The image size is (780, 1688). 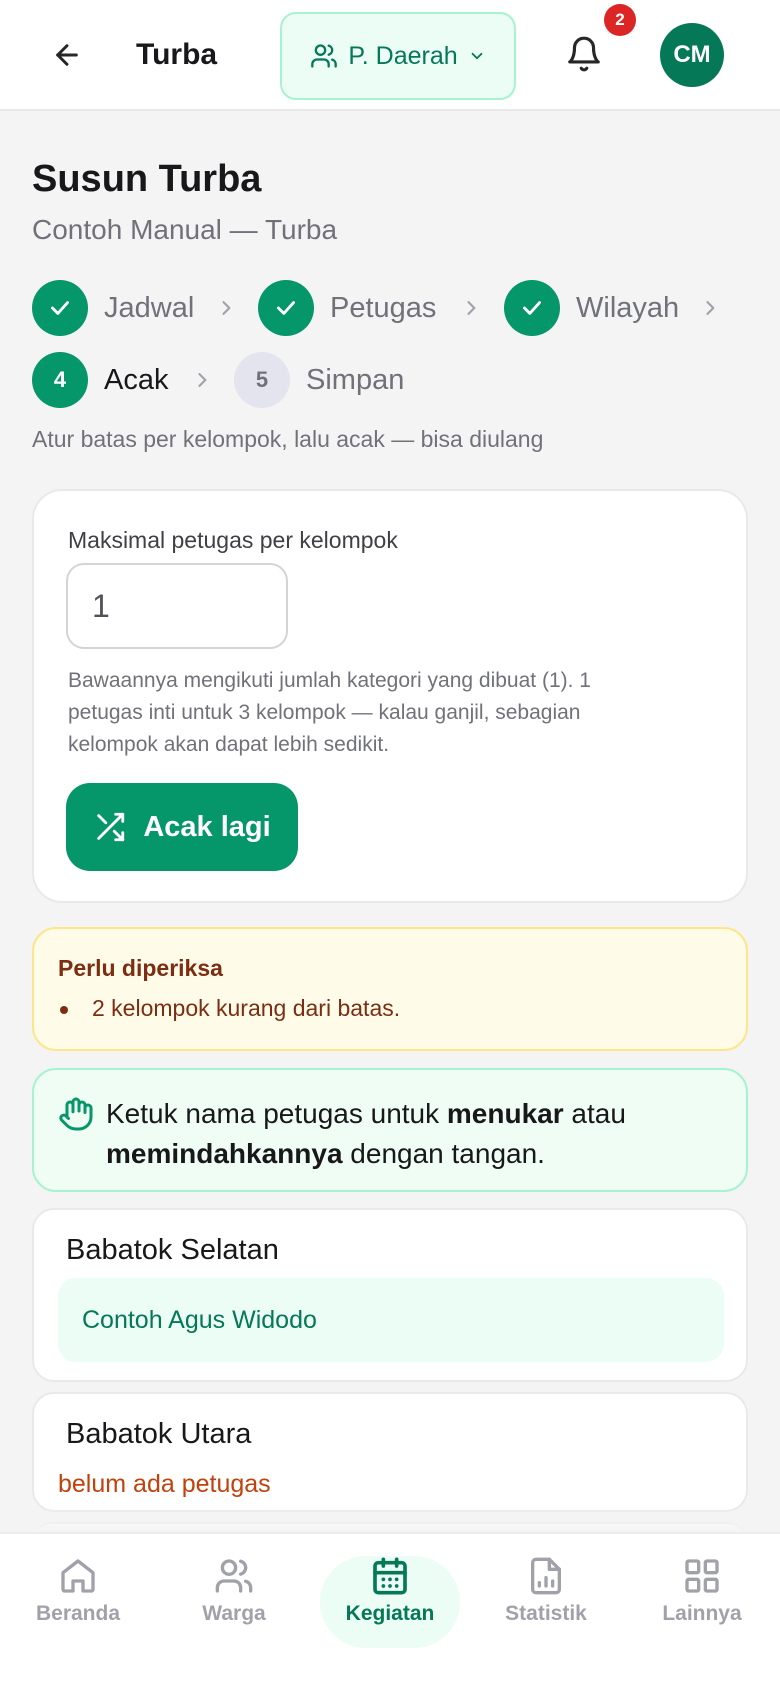 I want to click on step-label: Acak, so click(x=136, y=379).